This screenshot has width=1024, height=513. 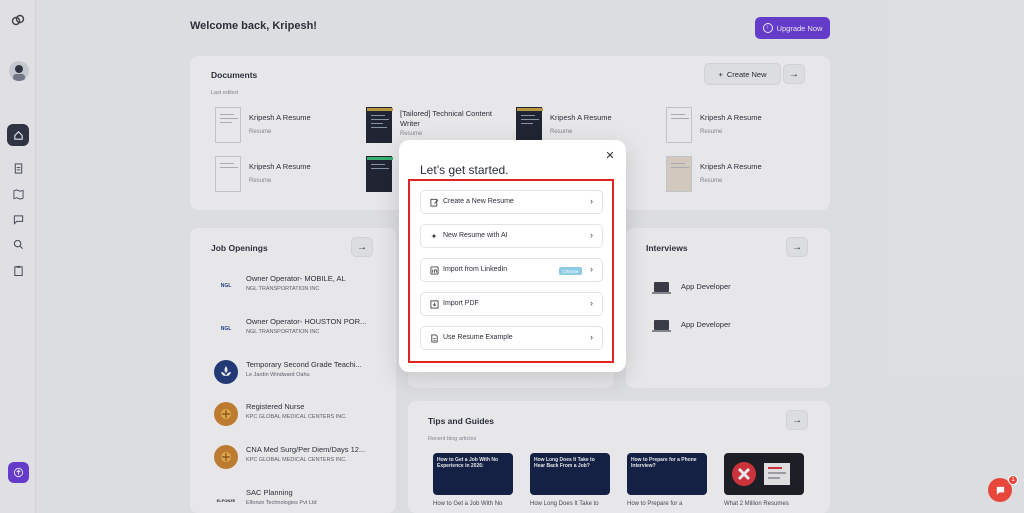 I want to click on ai-resume-option: ✦ New Resume with AI ›, so click(x=511, y=236).